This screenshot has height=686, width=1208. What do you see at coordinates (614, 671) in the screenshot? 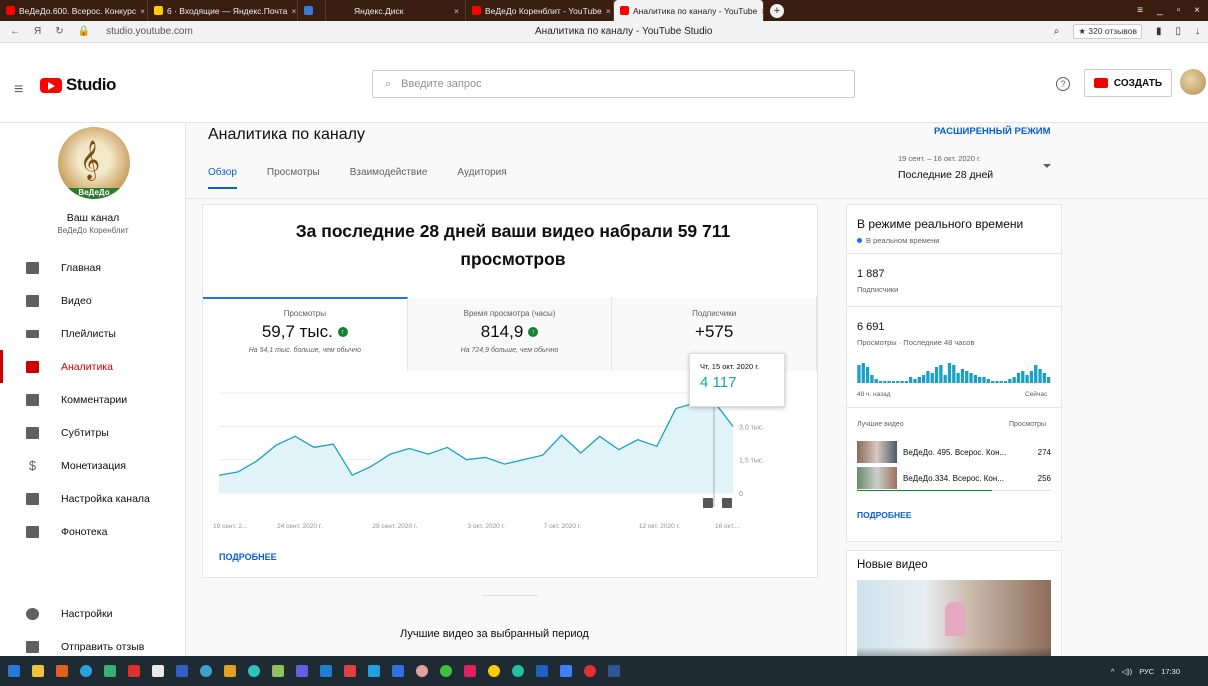
I see `word-icon` at bounding box center [614, 671].